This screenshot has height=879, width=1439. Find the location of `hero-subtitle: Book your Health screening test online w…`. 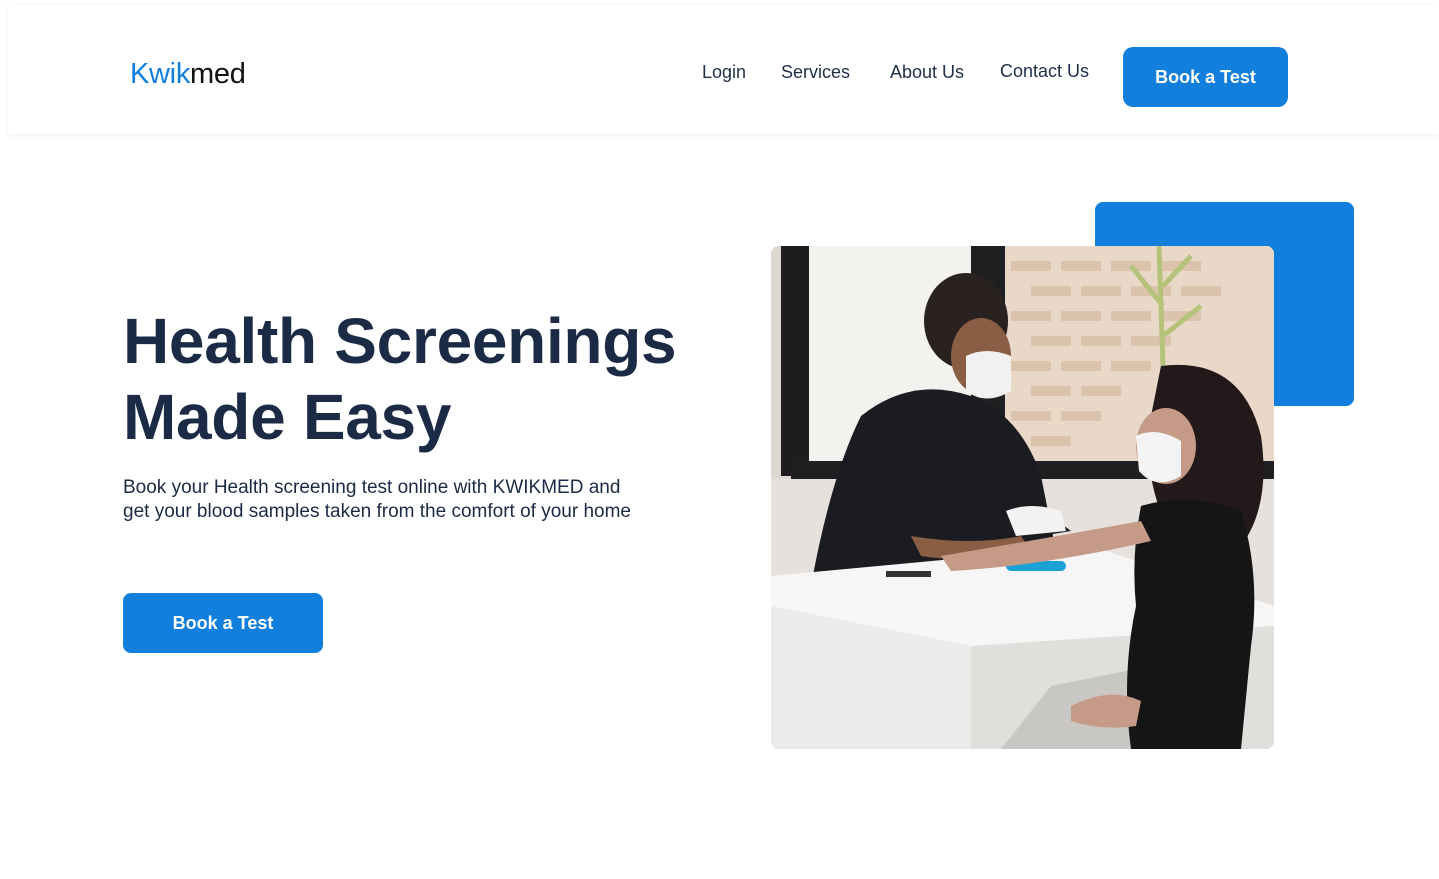

hero-subtitle: Book your Health screening test online w… is located at coordinates (377, 499).